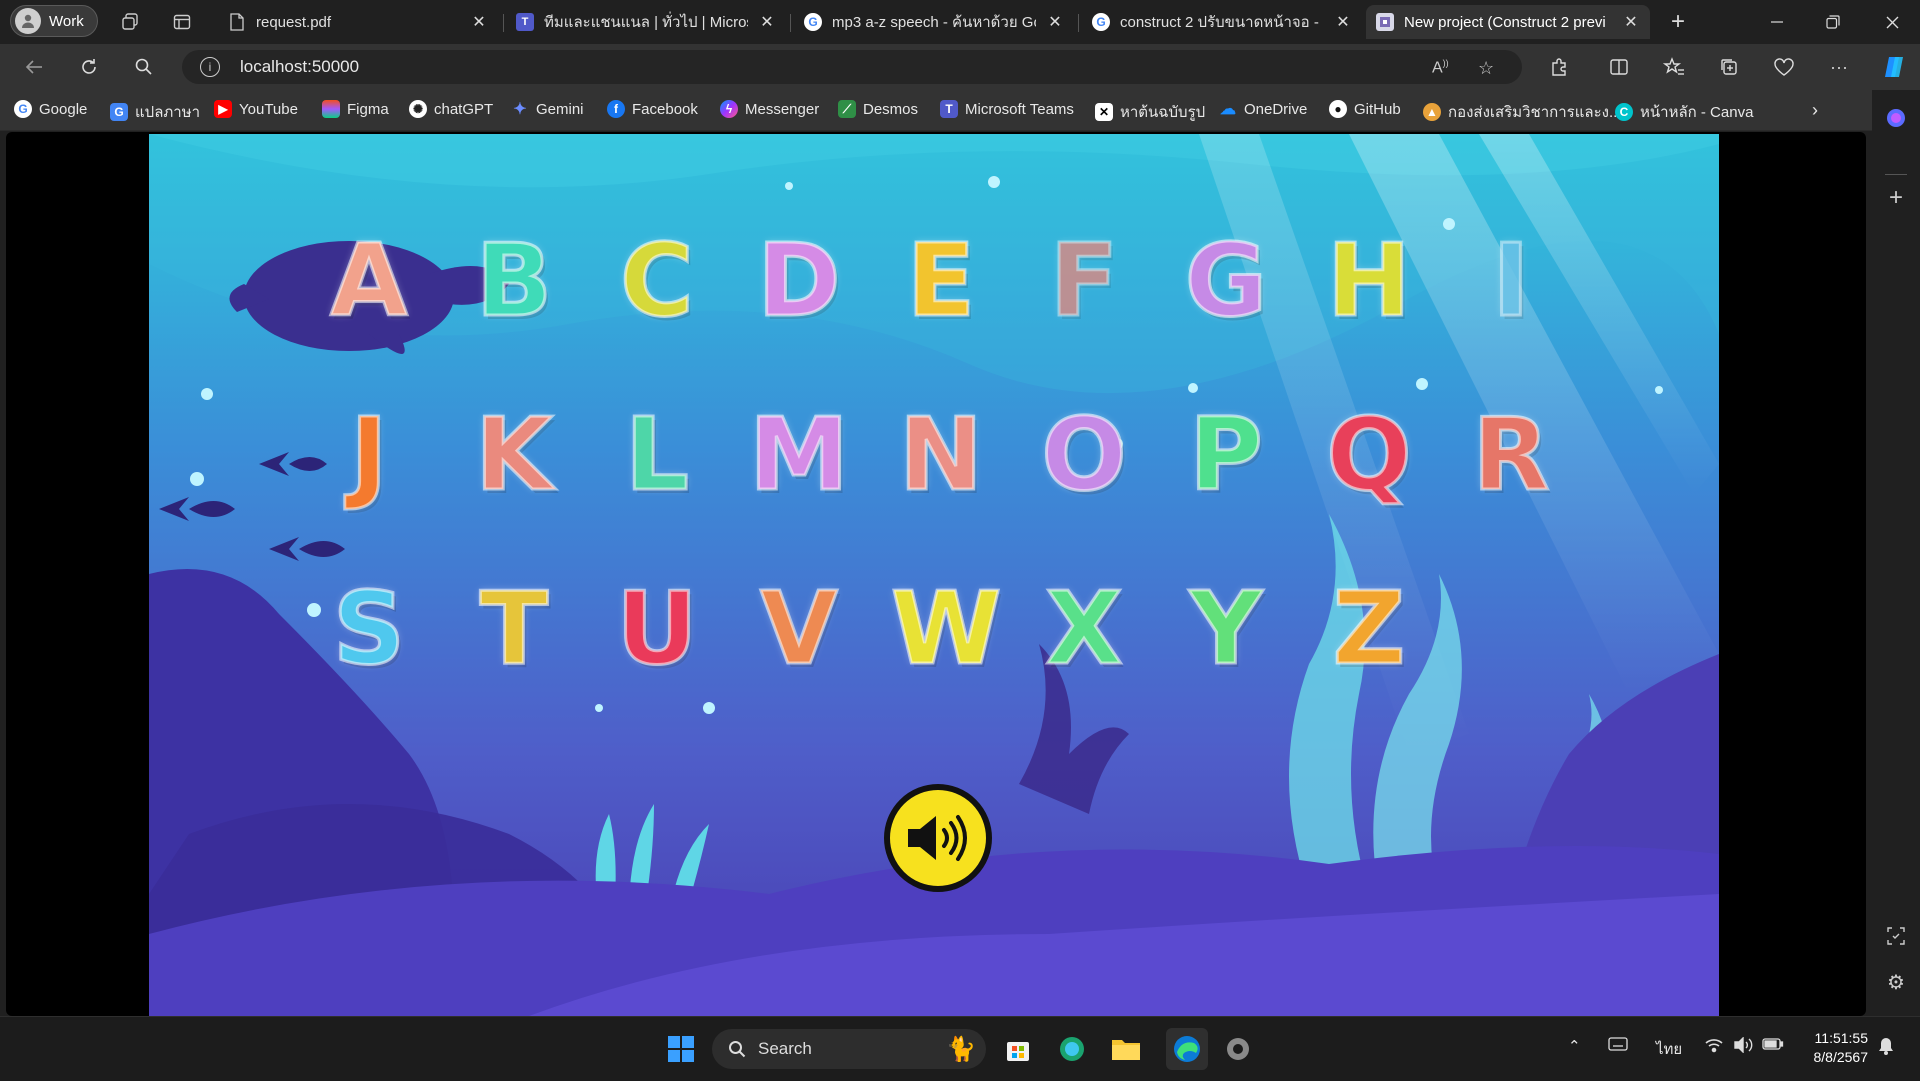 Image resolution: width=1920 pixels, height=1081 pixels. I want to click on microsoft-store-icon, so click(1018, 1049).